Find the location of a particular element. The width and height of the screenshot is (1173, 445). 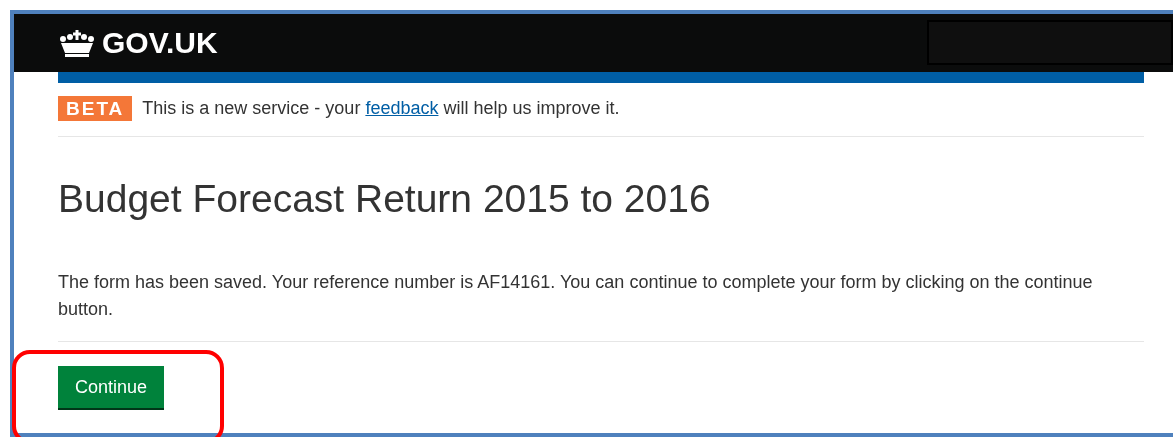

crown-icon is located at coordinates (77, 43).